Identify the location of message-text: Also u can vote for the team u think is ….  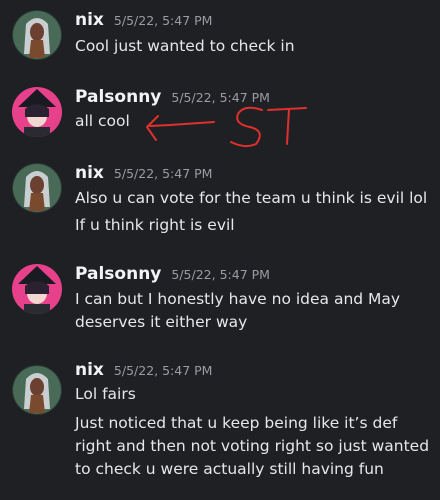
(251, 198).